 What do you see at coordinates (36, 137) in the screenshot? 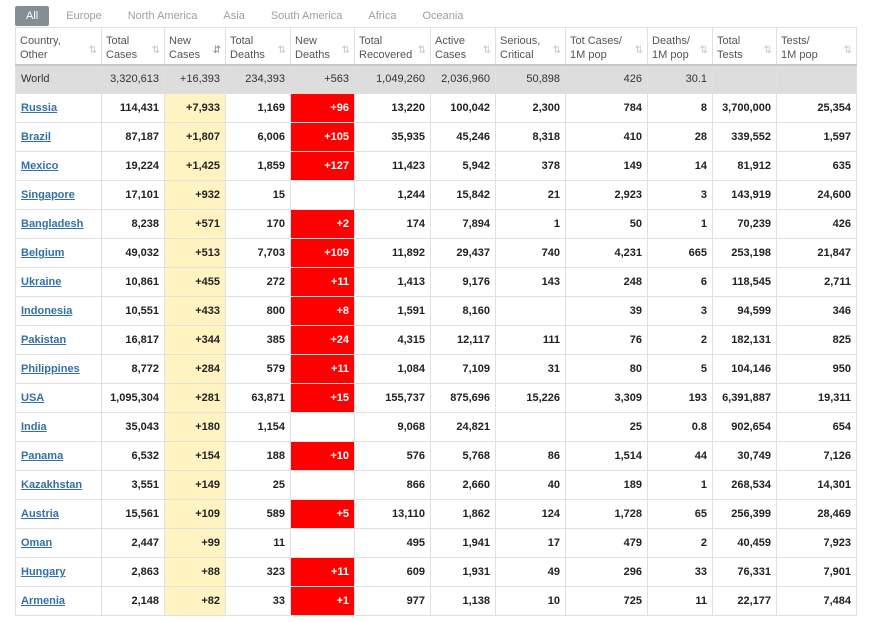
I see `country-link: Brazil` at bounding box center [36, 137].